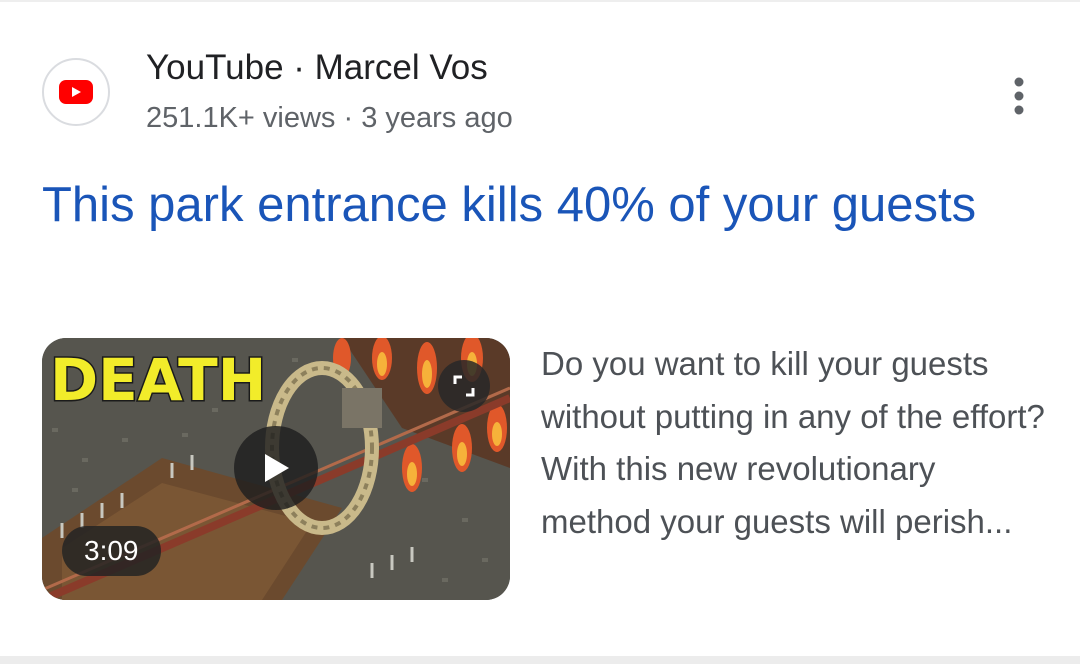 Image resolution: width=1080 pixels, height=664 pixels. What do you see at coordinates (111, 551) in the screenshot?
I see `duration-badge: 3:09` at bounding box center [111, 551].